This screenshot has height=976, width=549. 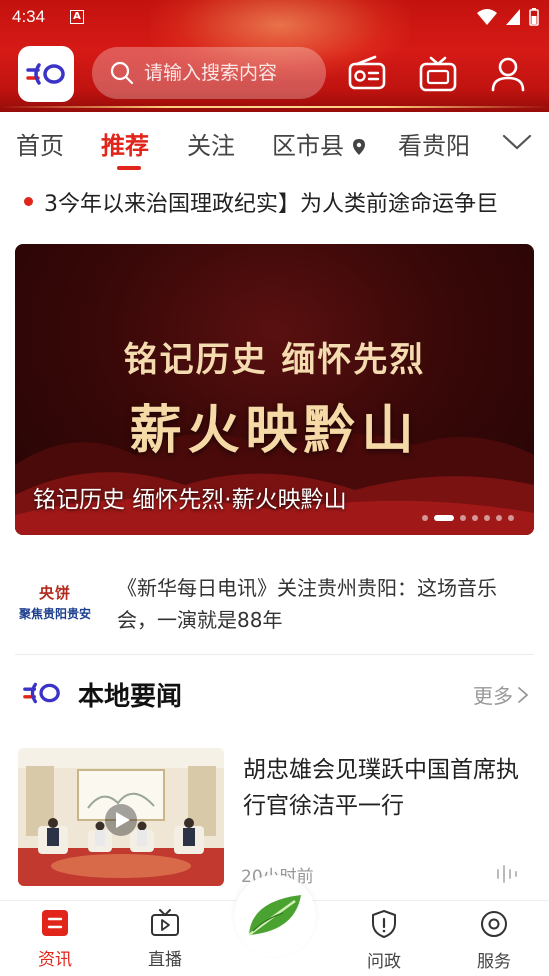 What do you see at coordinates (358, 147) in the screenshot?
I see `location-pin-icon` at bounding box center [358, 147].